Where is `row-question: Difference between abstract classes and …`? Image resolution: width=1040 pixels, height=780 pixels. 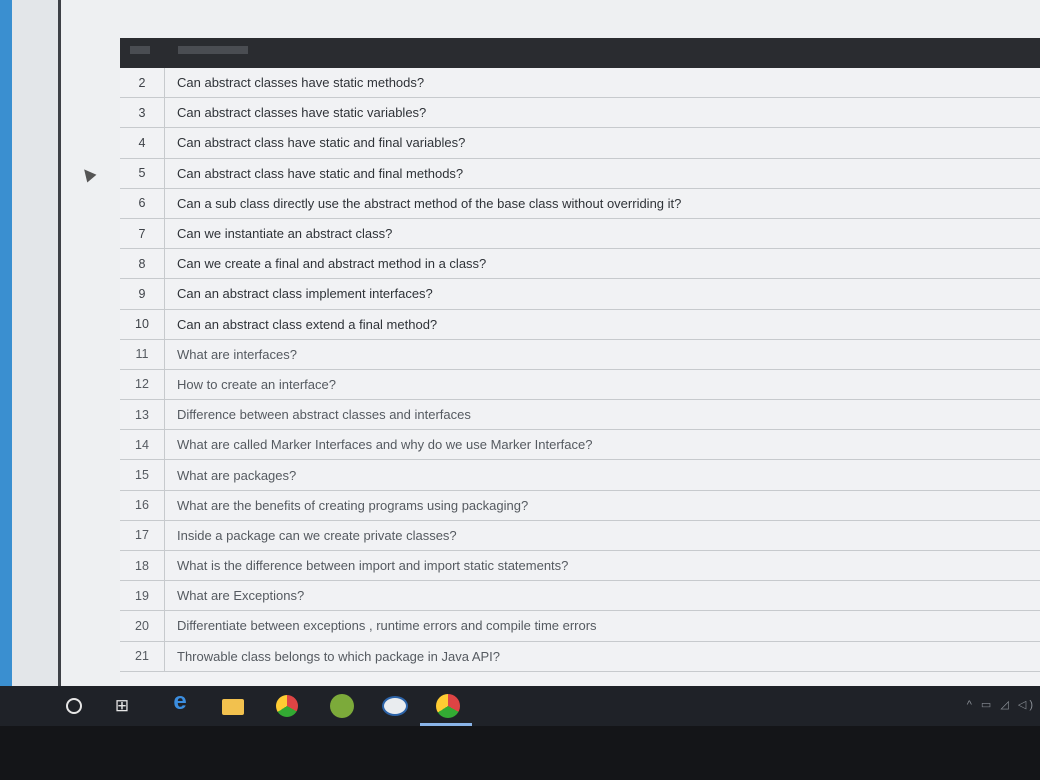 row-question: Difference between abstract classes and … is located at coordinates (324, 415).